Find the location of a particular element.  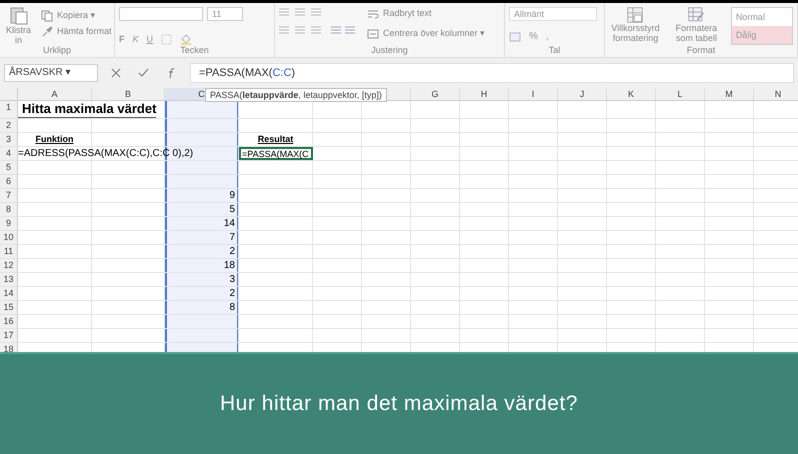

name-box: ÅRSAVSKR ▾ is located at coordinates (51, 73).